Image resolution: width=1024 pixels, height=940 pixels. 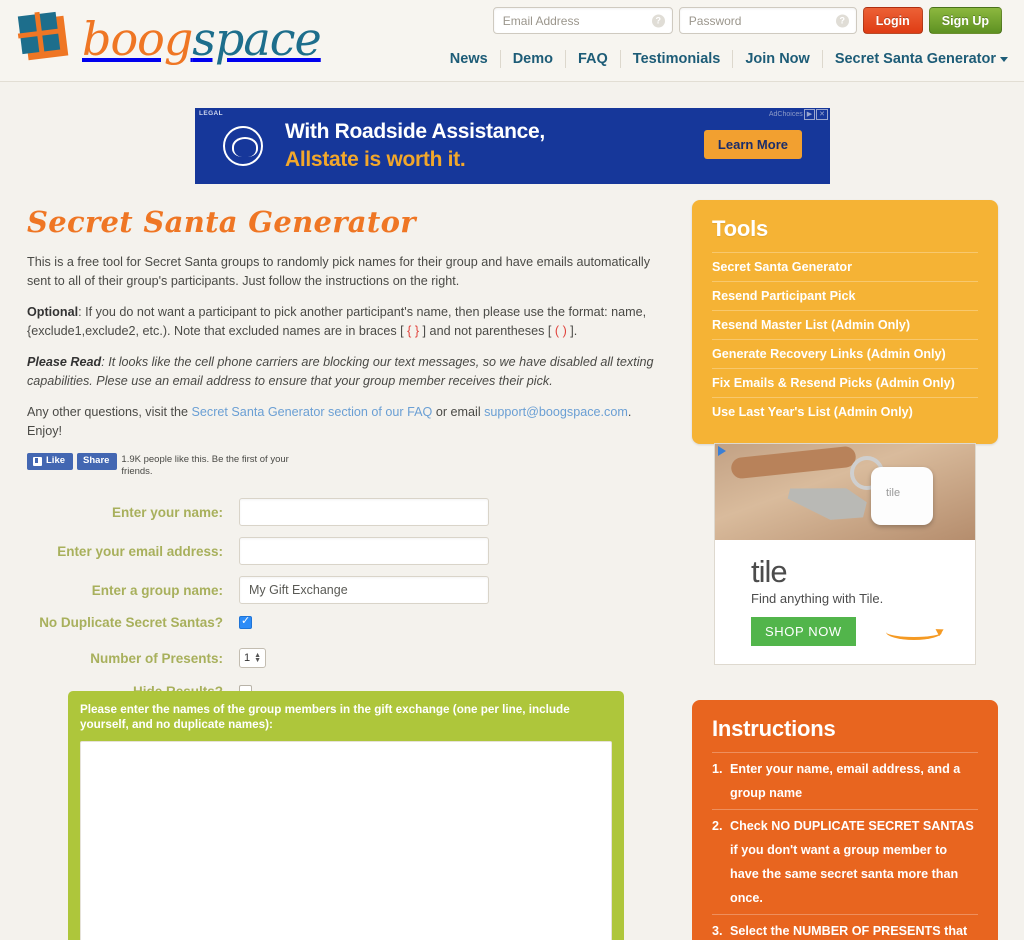 I want to click on no-duplicate-checkbox, so click(x=245, y=622).